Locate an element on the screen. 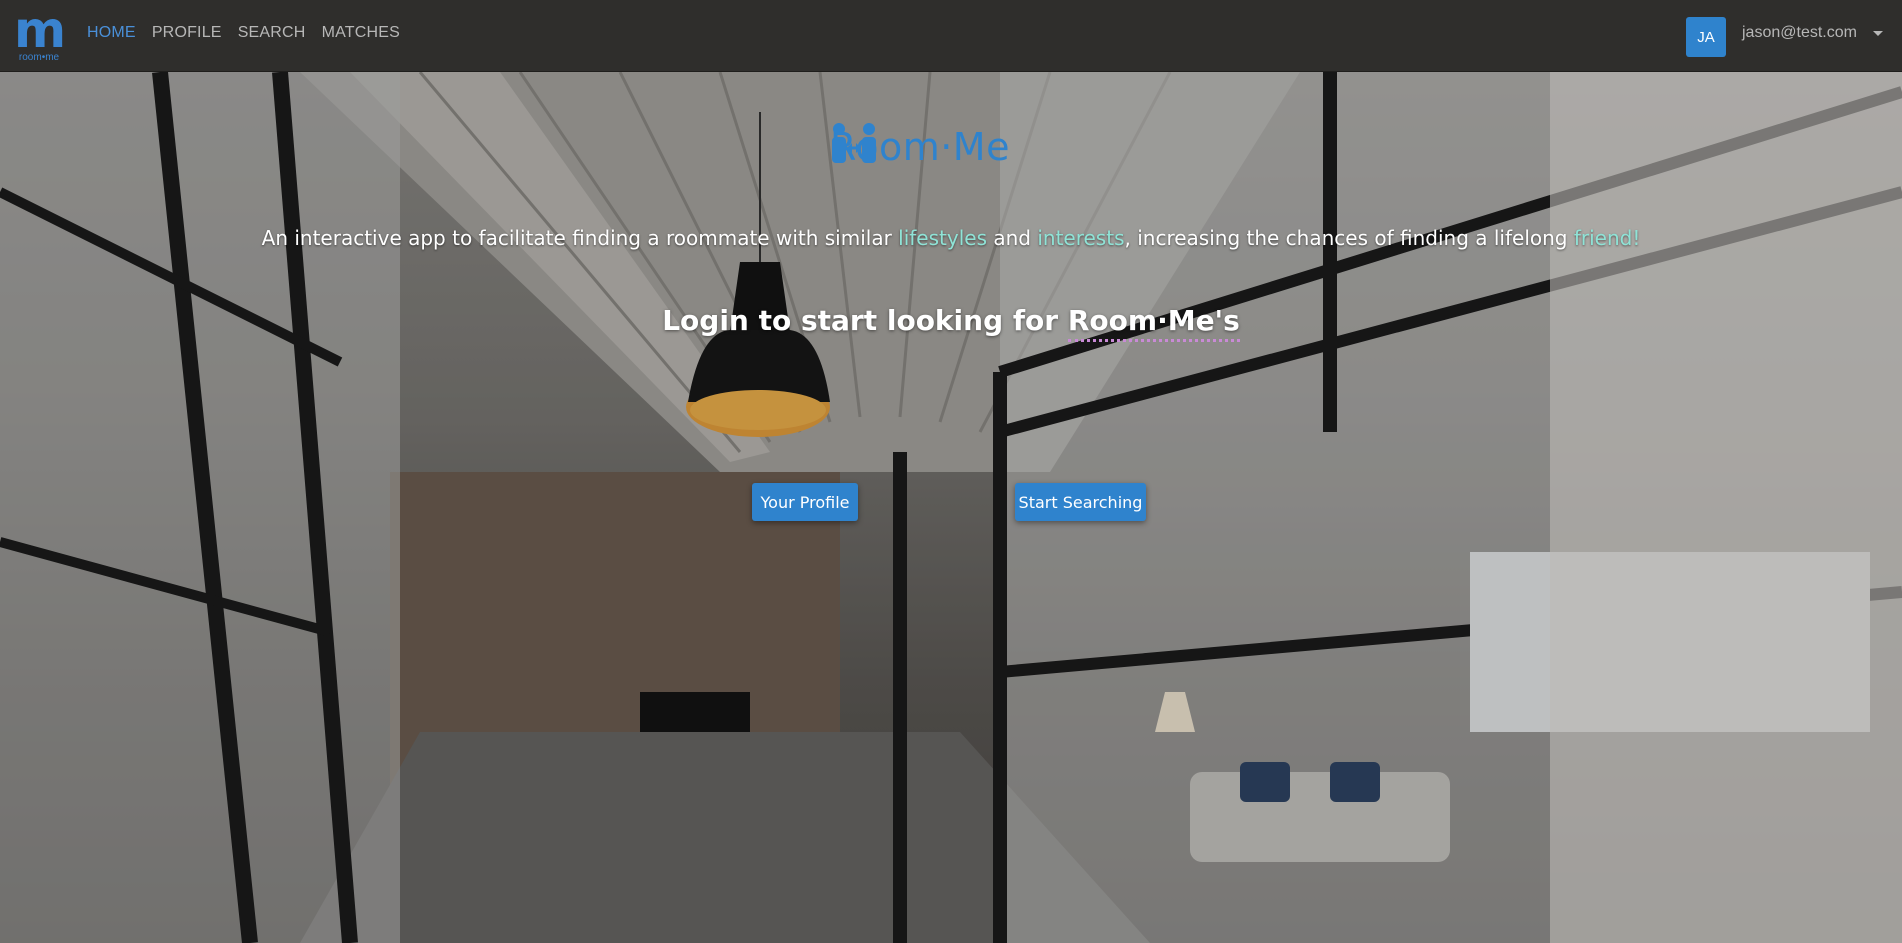 The width and height of the screenshot is (1902, 943). start-searching-button: Start Searching is located at coordinates (1080, 502).